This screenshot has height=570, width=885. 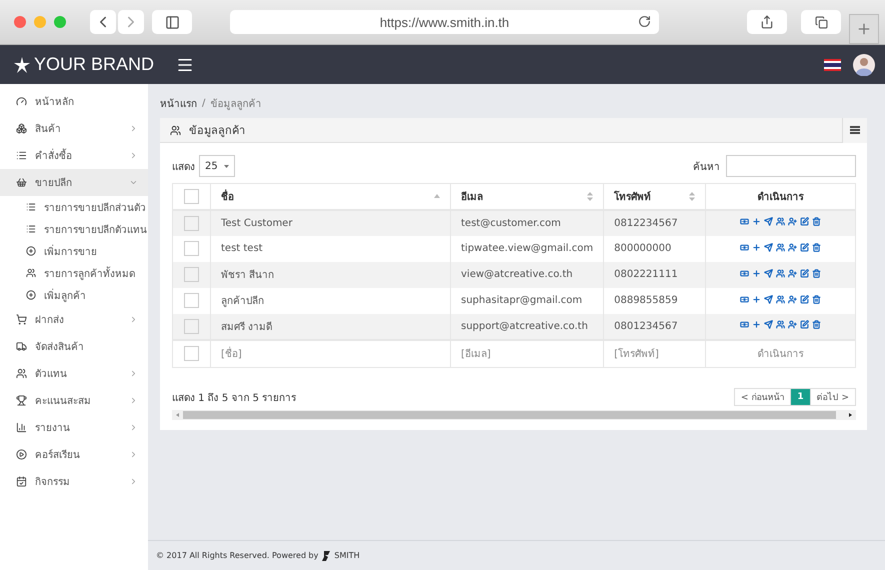 What do you see at coordinates (514, 415) in the screenshot?
I see `horizontal-scrollbar` at bounding box center [514, 415].